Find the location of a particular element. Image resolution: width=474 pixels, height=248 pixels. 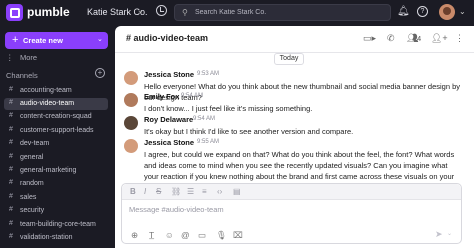

channel-title: # audio-video-team is located at coordinates (167, 38).